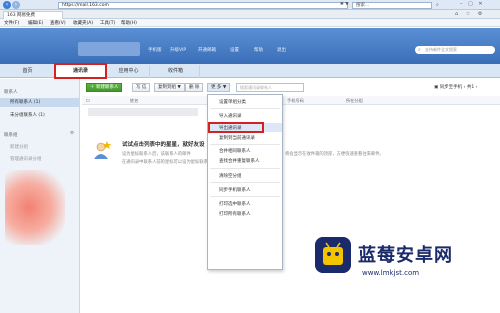 The height and width of the screenshot is (313, 500). What do you see at coordinates (258, 50) in the screenshot?
I see `nav-help: 帮助` at bounding box center [258, 50].